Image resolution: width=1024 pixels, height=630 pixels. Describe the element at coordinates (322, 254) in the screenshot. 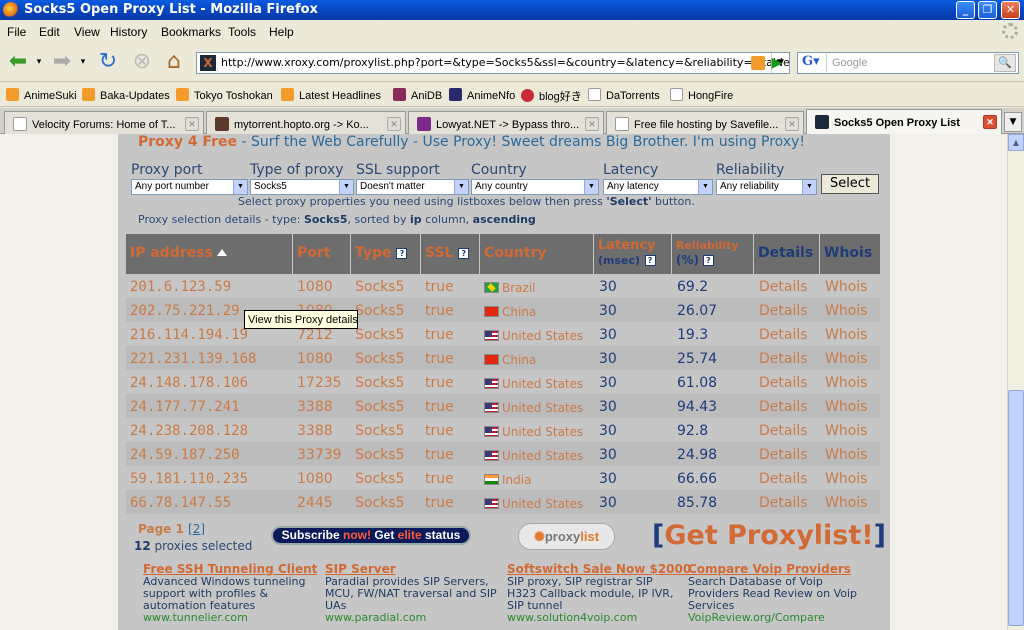

I see `header-port: Port` at that location.